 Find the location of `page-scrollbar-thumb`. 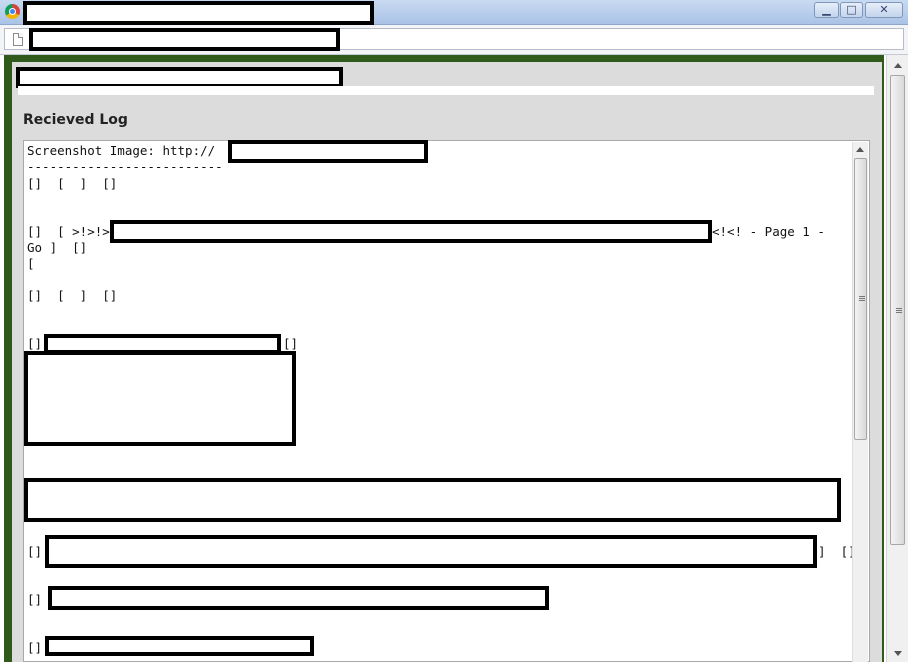

page-scrollbar-thumb is located at coordinates (897, 310).